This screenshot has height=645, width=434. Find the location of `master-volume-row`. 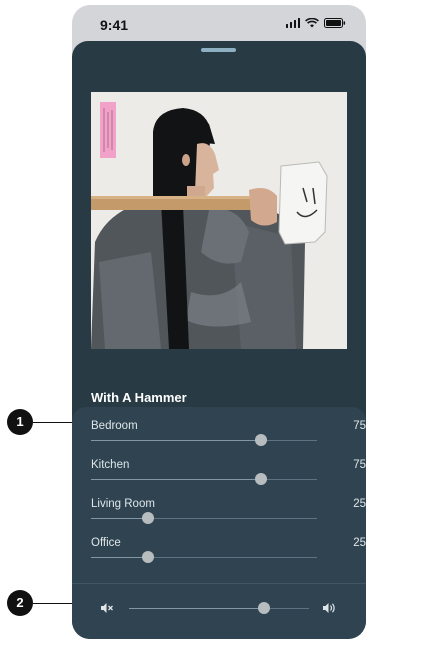

master-volume-row is located at coordinates (219, 611).